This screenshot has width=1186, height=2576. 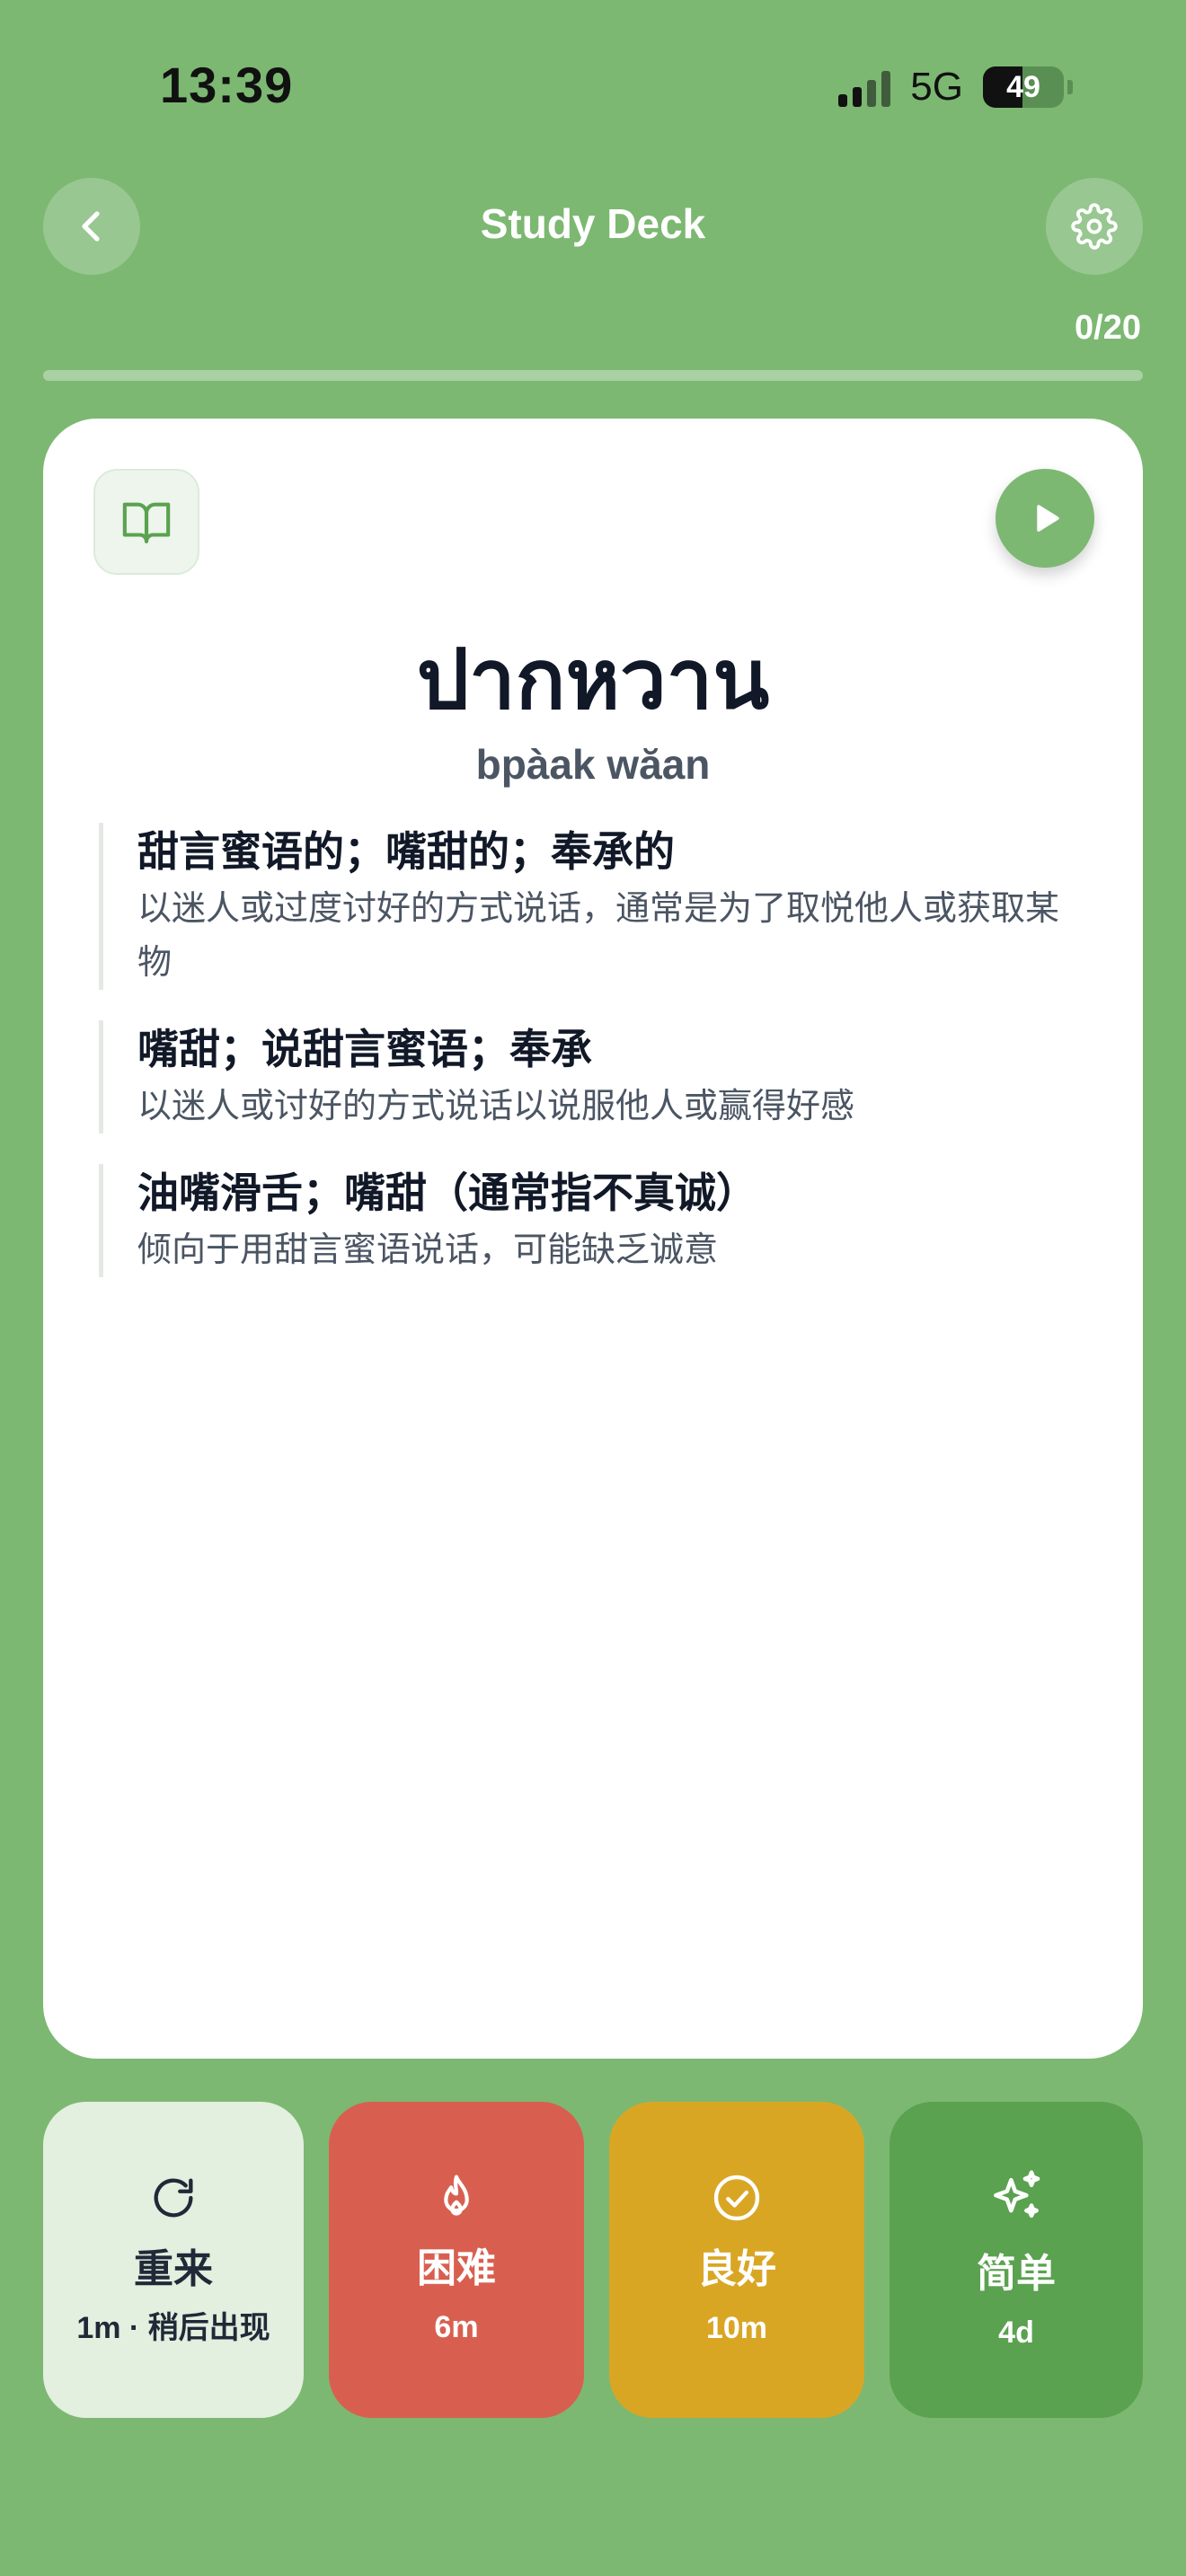 I want to click on gear-icon, so click(x=1094, y=226).